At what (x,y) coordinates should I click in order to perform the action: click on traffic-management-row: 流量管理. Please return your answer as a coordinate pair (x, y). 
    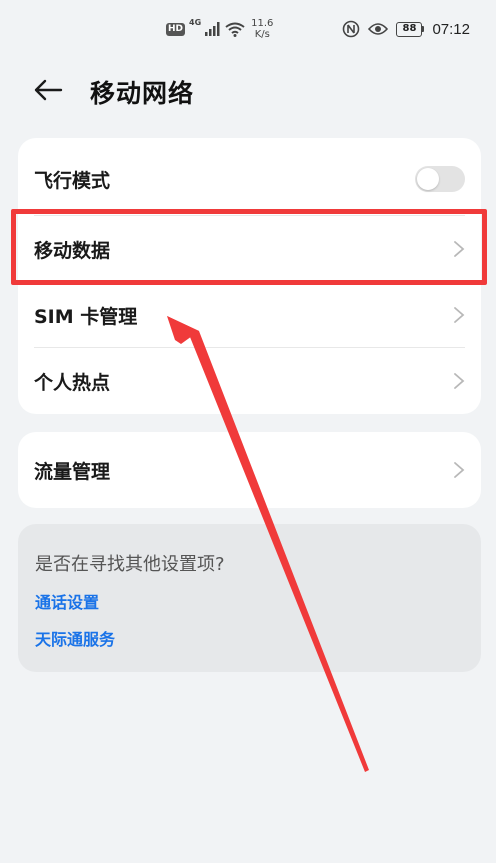
    Looking at the image, I should click on (249, 470).